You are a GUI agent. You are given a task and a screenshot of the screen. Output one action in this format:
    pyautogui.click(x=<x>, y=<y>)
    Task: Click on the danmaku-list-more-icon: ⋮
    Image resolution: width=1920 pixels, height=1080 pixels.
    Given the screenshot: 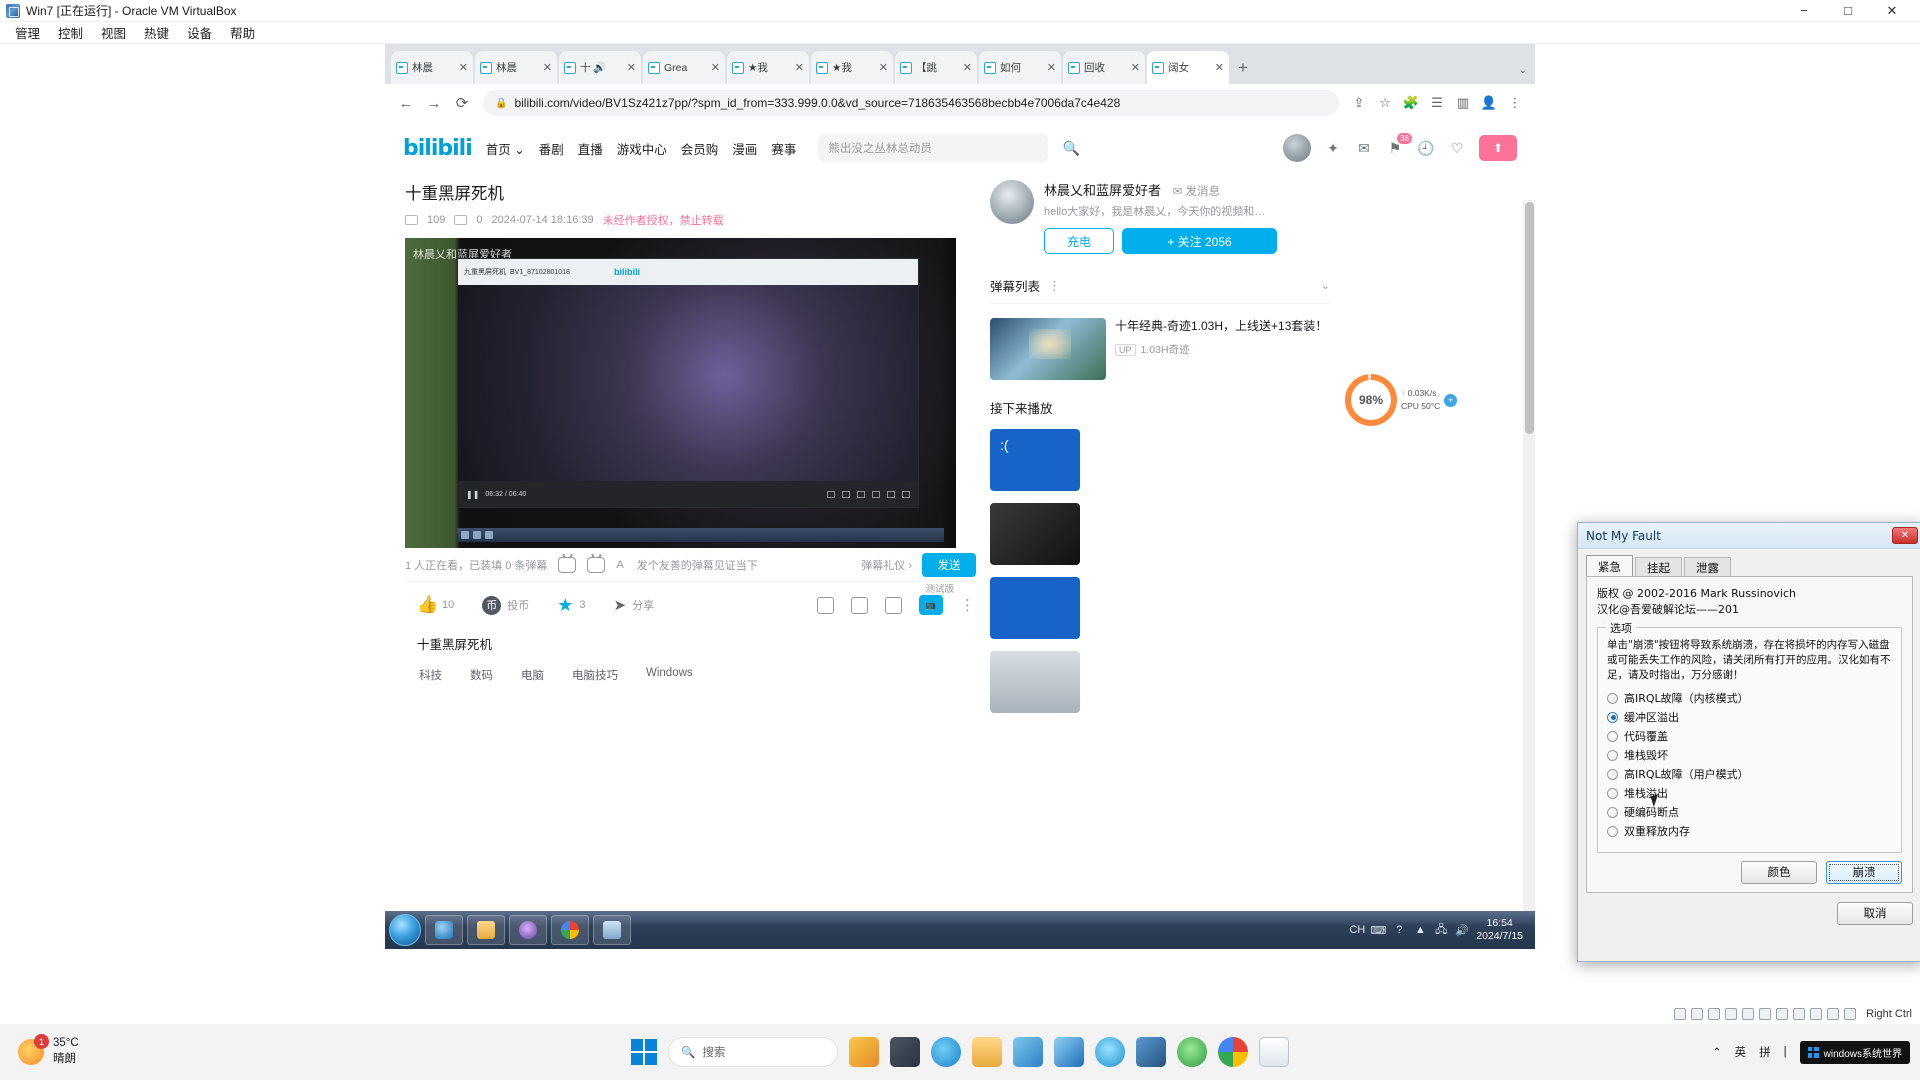 What is the action you would take?
    pyautogui.click(x=1054, y=286)
    